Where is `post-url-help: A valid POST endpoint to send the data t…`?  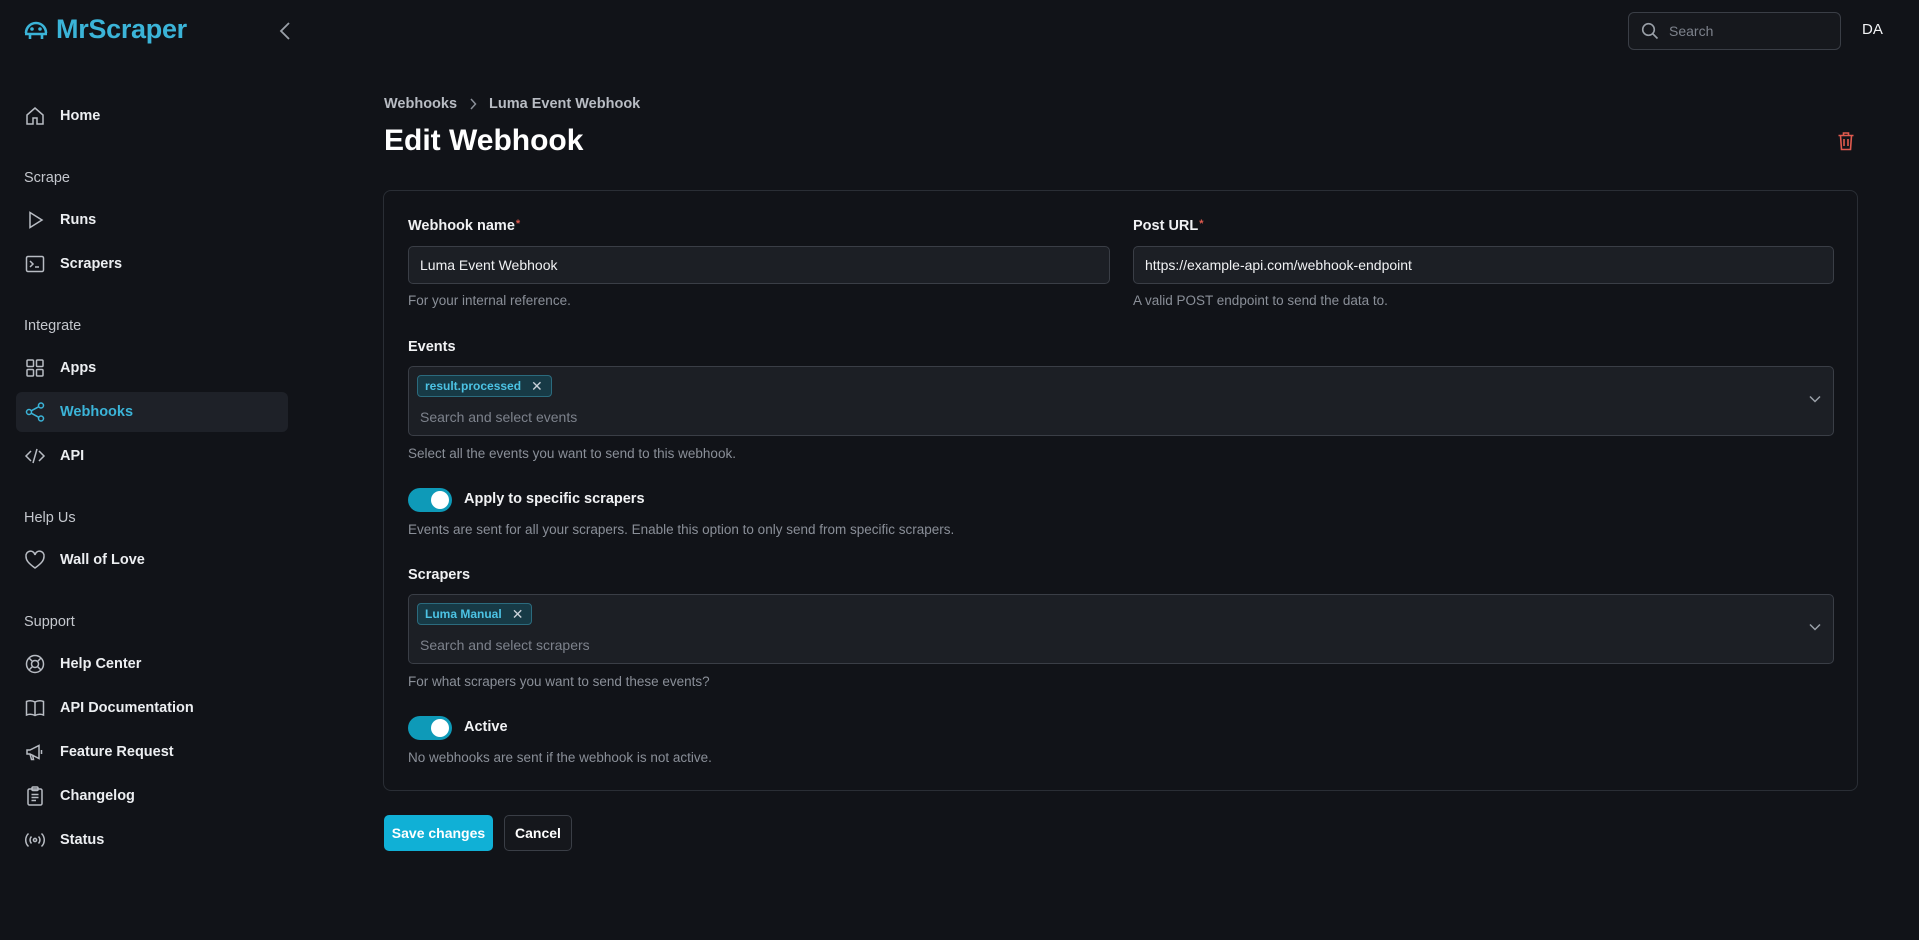
post-url-help: A valid POST endpoint to send the data t… is located at coordinates (1260, 300).